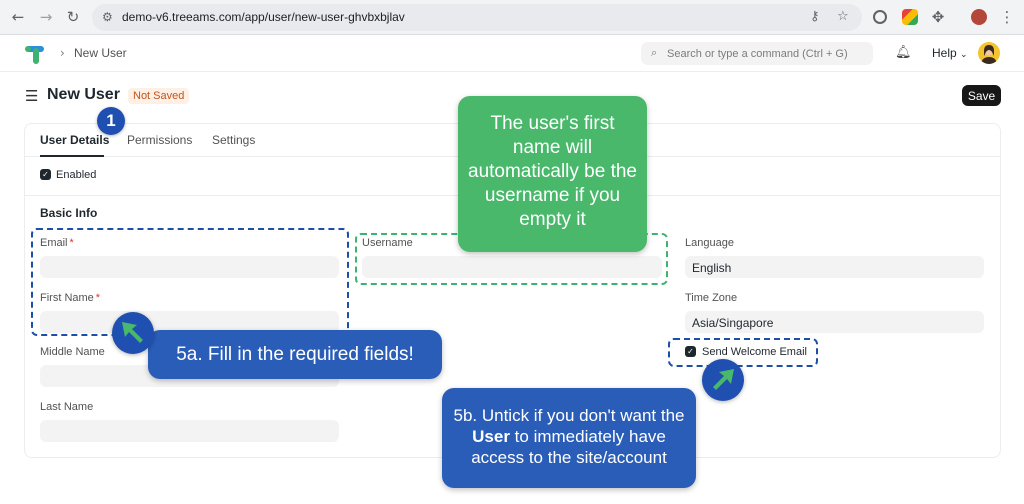  Describe the element at coordinates (834, 322) in the screenshot. I see `time-zone-select: Asia/Singapore` at that location.